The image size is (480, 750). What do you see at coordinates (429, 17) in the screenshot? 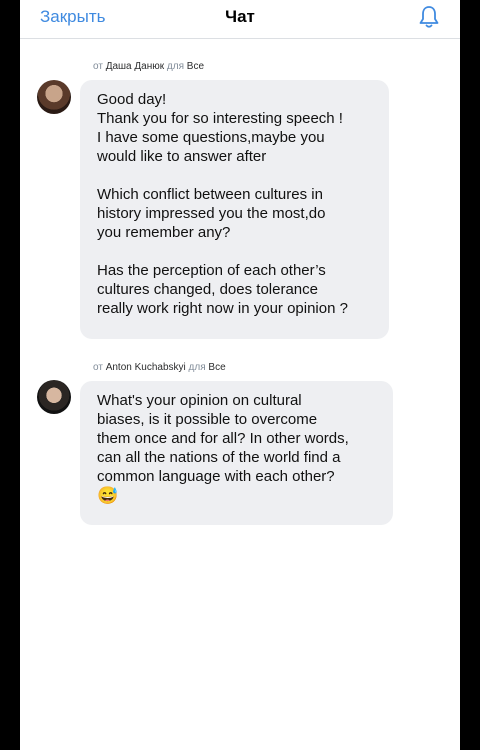
I see `bell-icon` at bounding box center [429, 17].